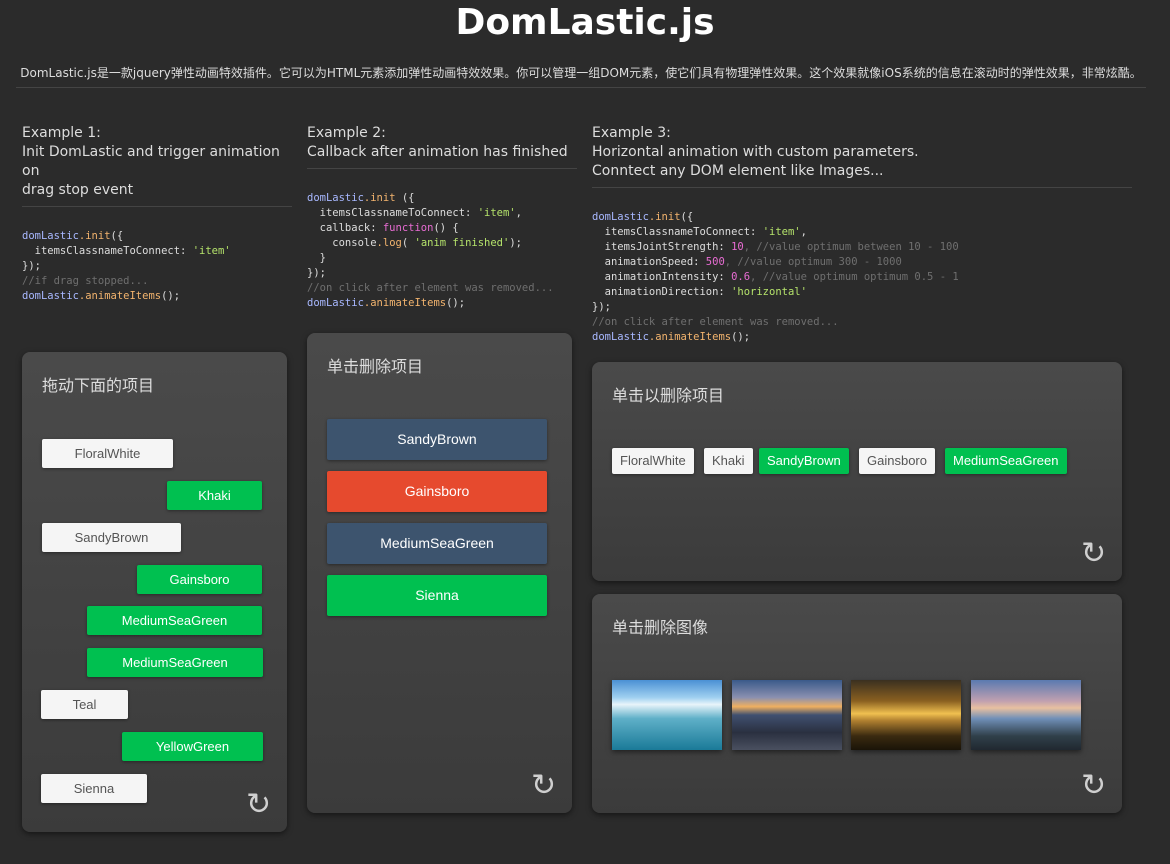 Image resolution: width=1170 pixels, height=864 pixels. What do you see at coordinates (214, 495) in the screenshot?
I see `drag-item: Khaki` at bounding box center [214, 495].